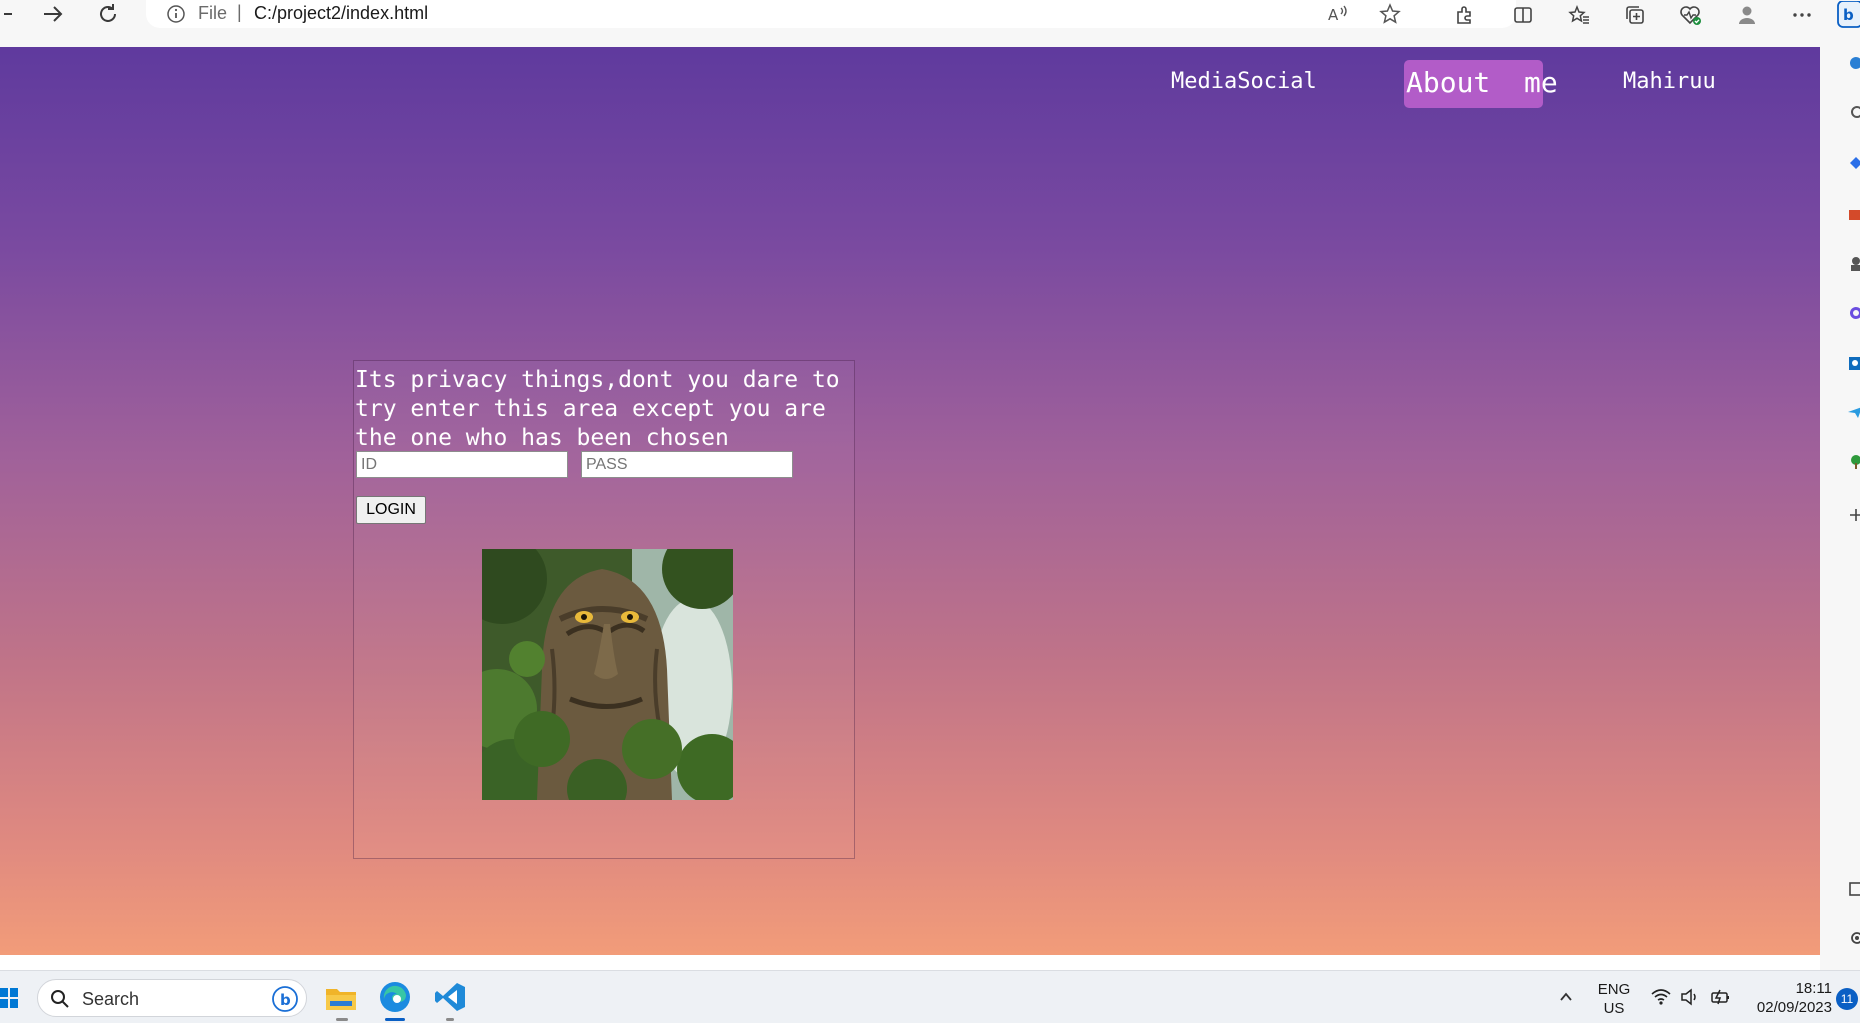 The height and width of the screenshot is (1023, 1860). What do you see at coordinates (108, 14) in the screenshot?
I see `refresh-icon` at bounding box center [108, 14].